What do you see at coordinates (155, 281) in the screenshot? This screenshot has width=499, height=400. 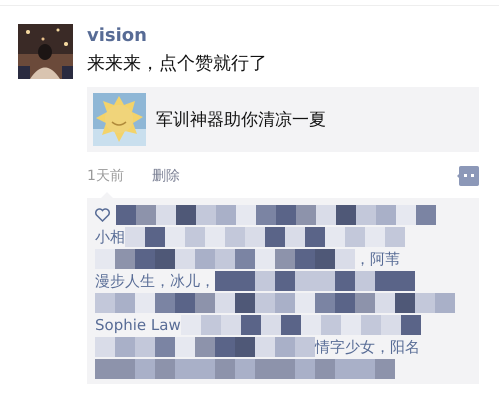 I see `liker-name: 漫步人生，冰儿，` at bounding box center [155, 281].